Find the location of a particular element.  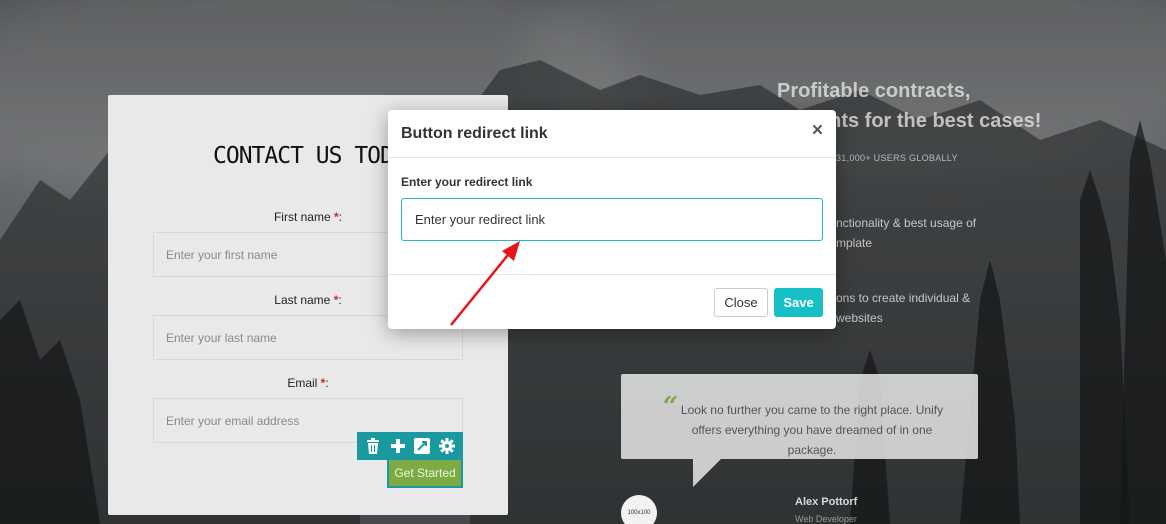

feature-1-line2: mplate is located at coordinates (854, 243).